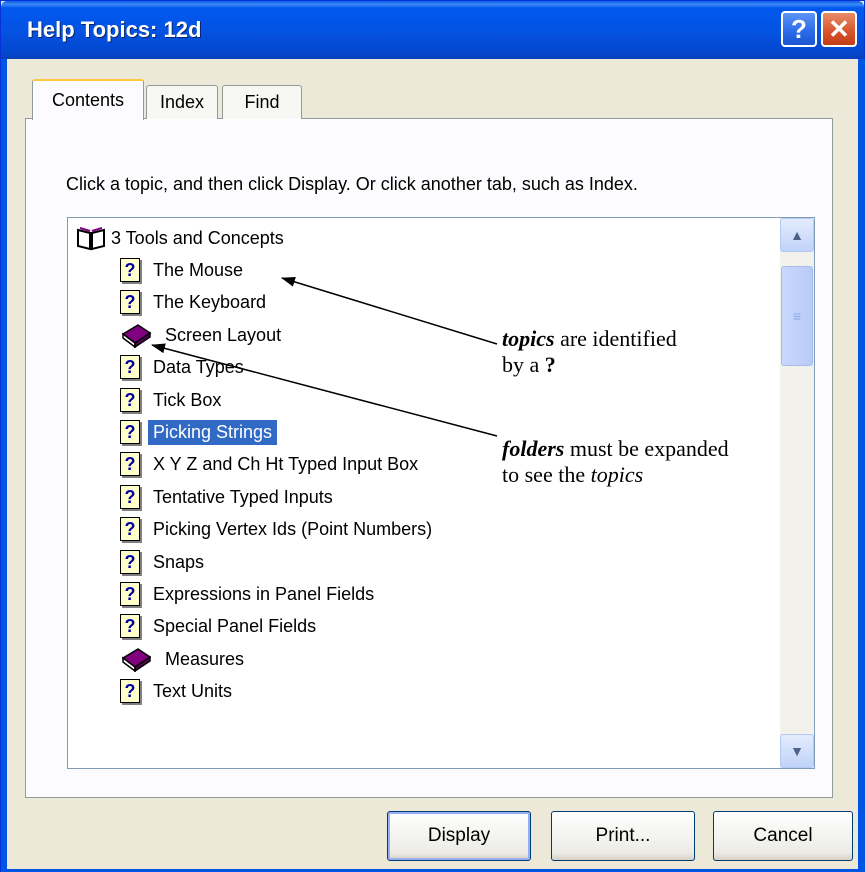 The width and height of the screenshot is (865, 872). I want to click on topics-annotation-line2: by a, so click(523, 364).